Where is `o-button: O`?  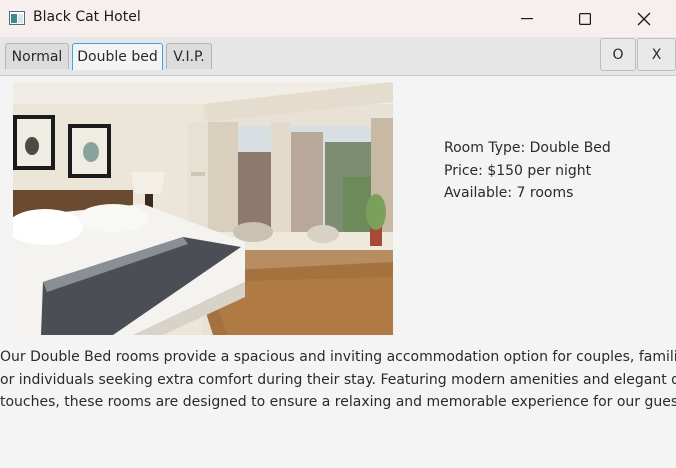
o-button: O is located at coordinates (618, 54).